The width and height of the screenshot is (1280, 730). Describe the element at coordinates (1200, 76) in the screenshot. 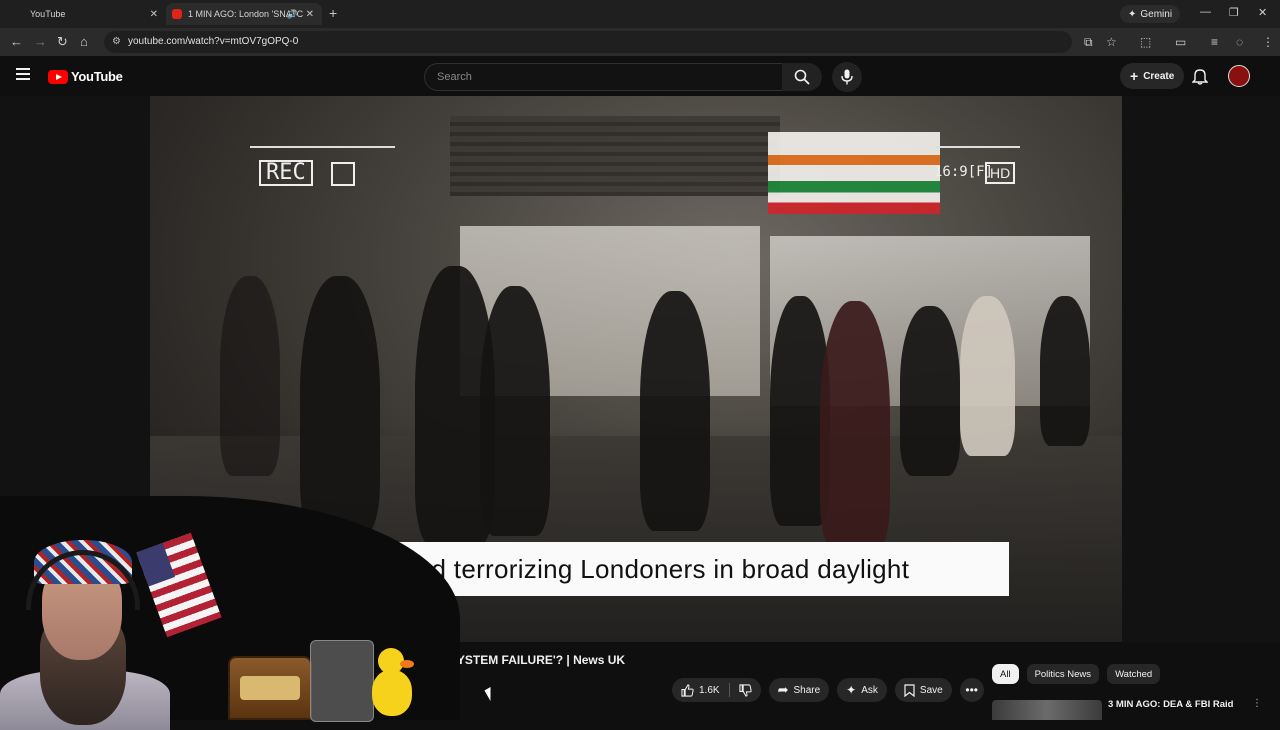

I see `notifications-bell-icon` at that location.